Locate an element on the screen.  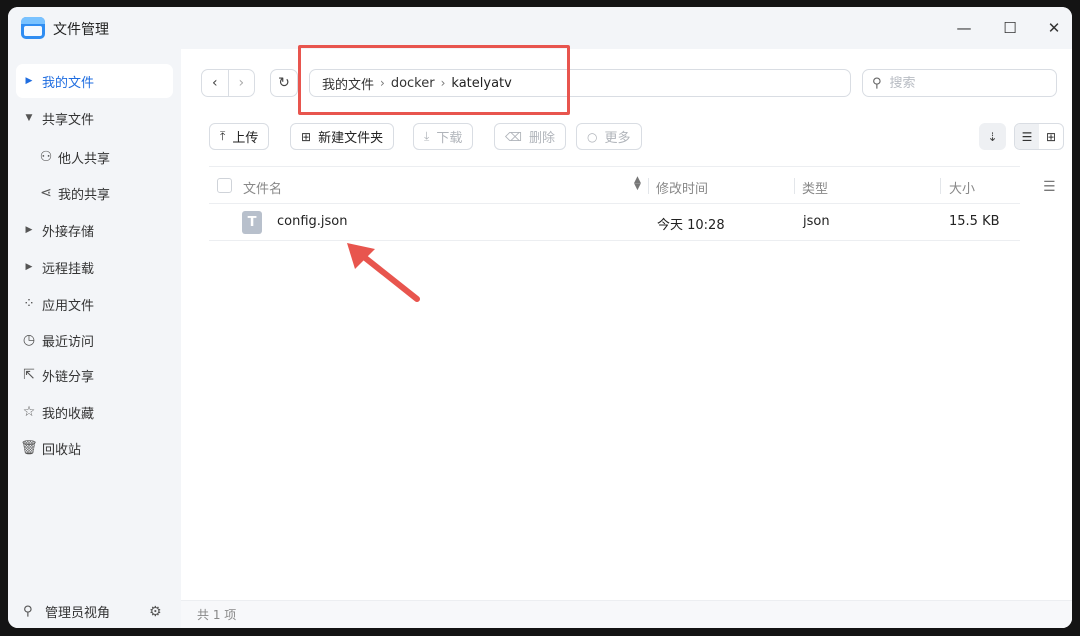
sidebar-item-external-storage: ▶ 外接存储 is located at coordinates (94, 230).